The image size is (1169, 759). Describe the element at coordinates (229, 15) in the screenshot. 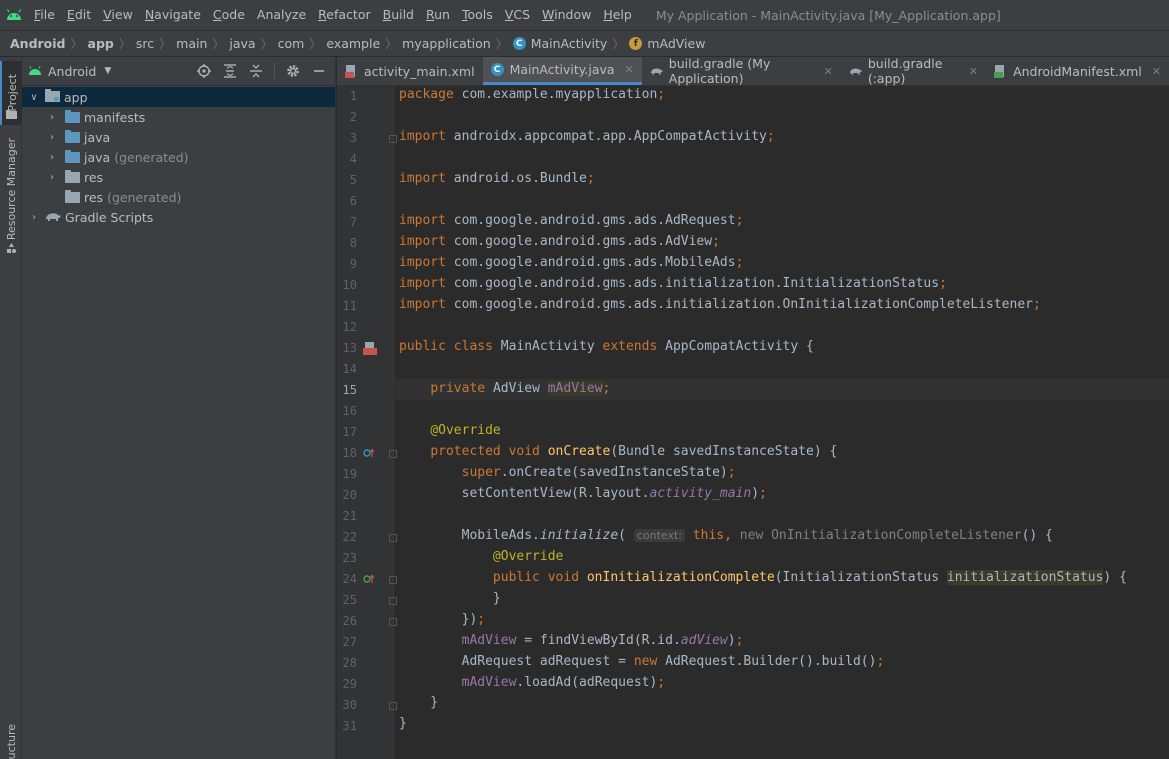

I see `menu-code: Code` at that location.